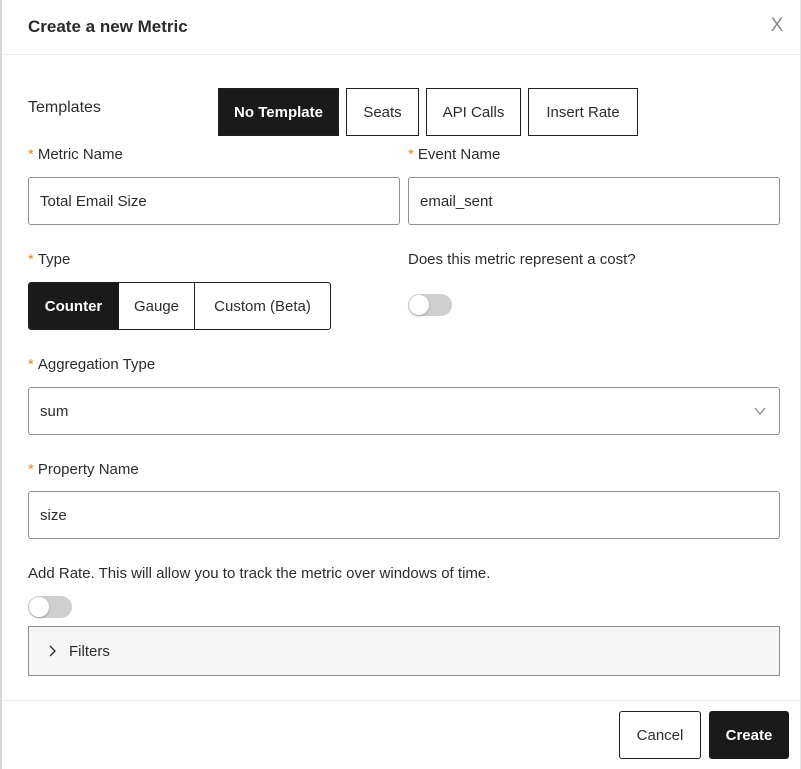 The width and height of the screenshot is (801, 769). Describe the element at coordinates (760, 411) in the screenshot. I see `chevron-down-icon` at that location.